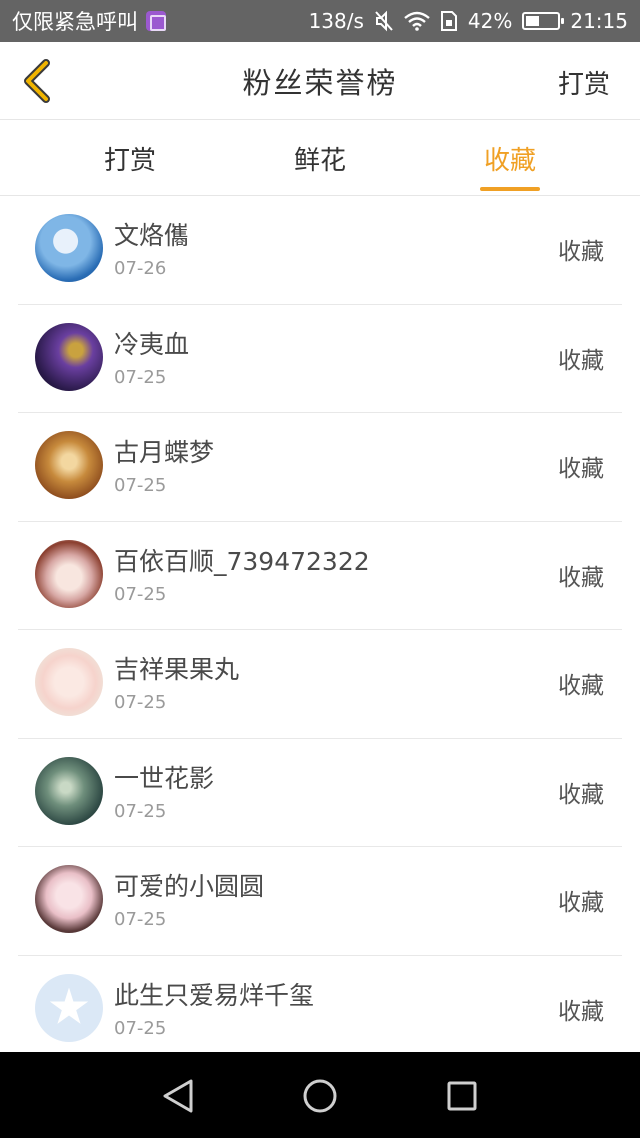 The width and height of the screenshot is (640, 1138). I want to click on tab-label: 收藏, so click(509, 160).